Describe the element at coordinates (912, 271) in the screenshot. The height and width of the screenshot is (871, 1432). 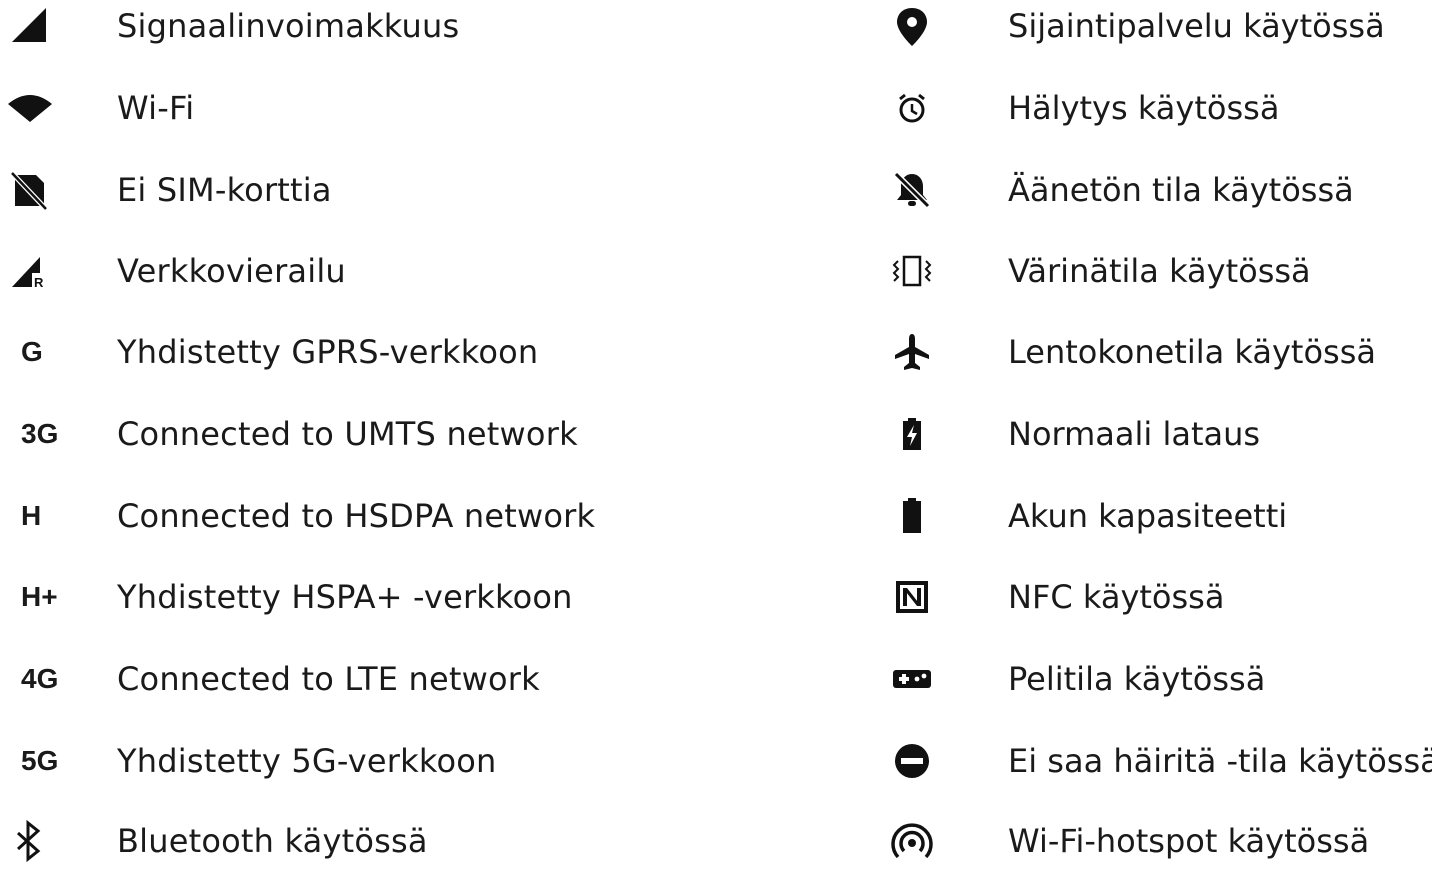
I see `vibrate-icon` at that location.